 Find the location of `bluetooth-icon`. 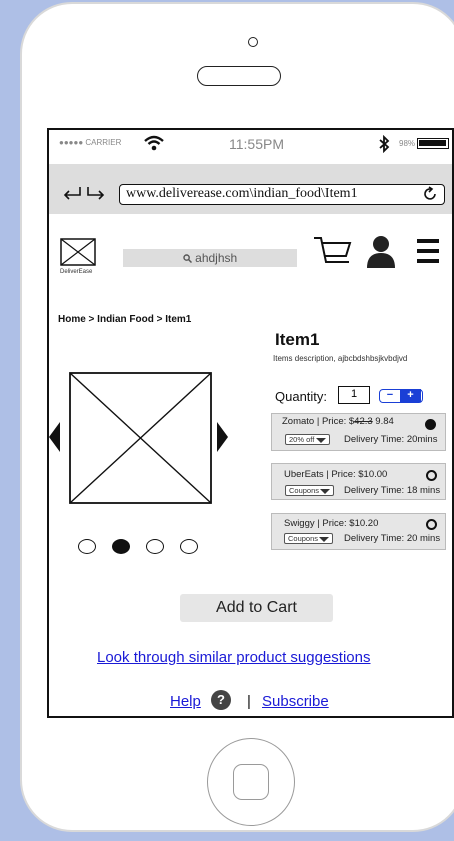

bluetooth-icon is located at coordinates (384, 144).